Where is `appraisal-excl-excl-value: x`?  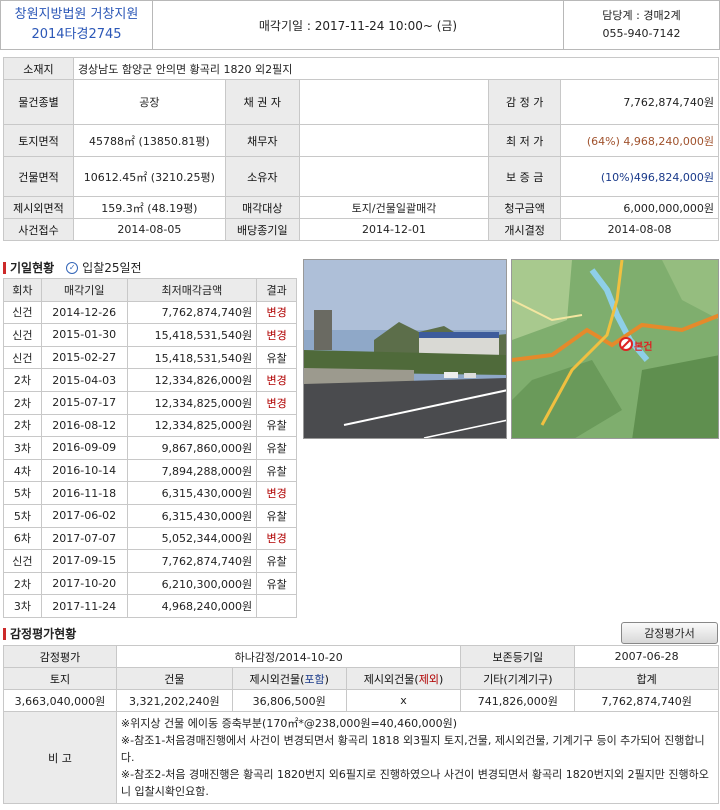
appraisal-excl-excl-value: x is located at coordinates (403, 700).